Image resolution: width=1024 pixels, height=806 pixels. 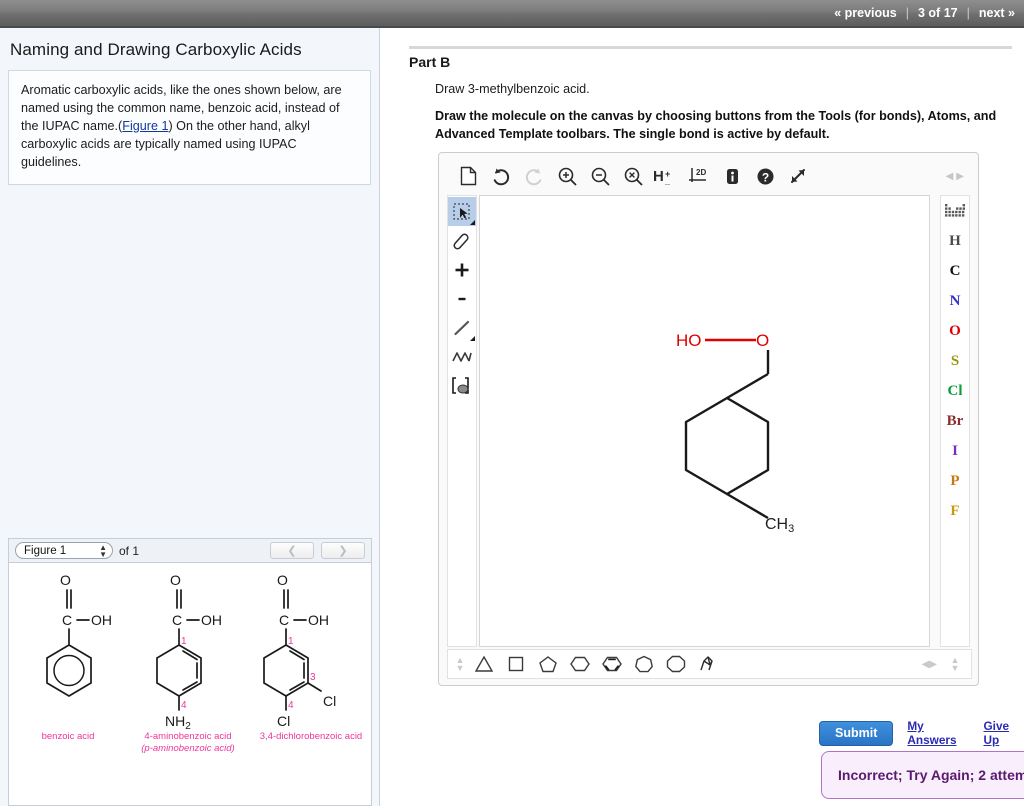 I want to click on figure-count-label: of 1, so click(x=129, y=550).